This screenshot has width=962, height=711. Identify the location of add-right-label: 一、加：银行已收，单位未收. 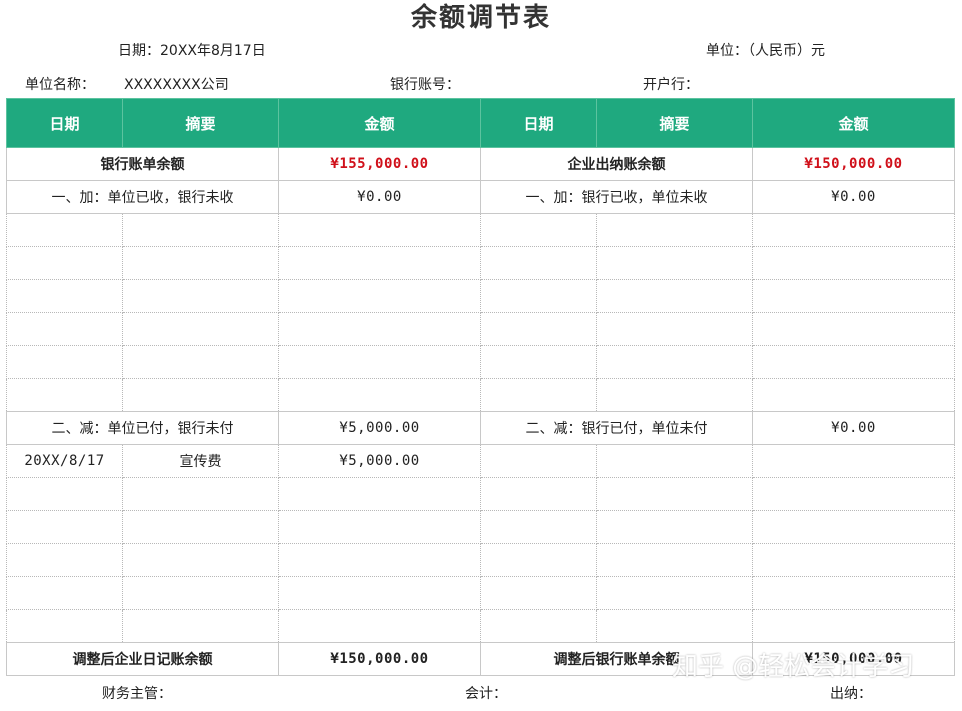
(616, 197).